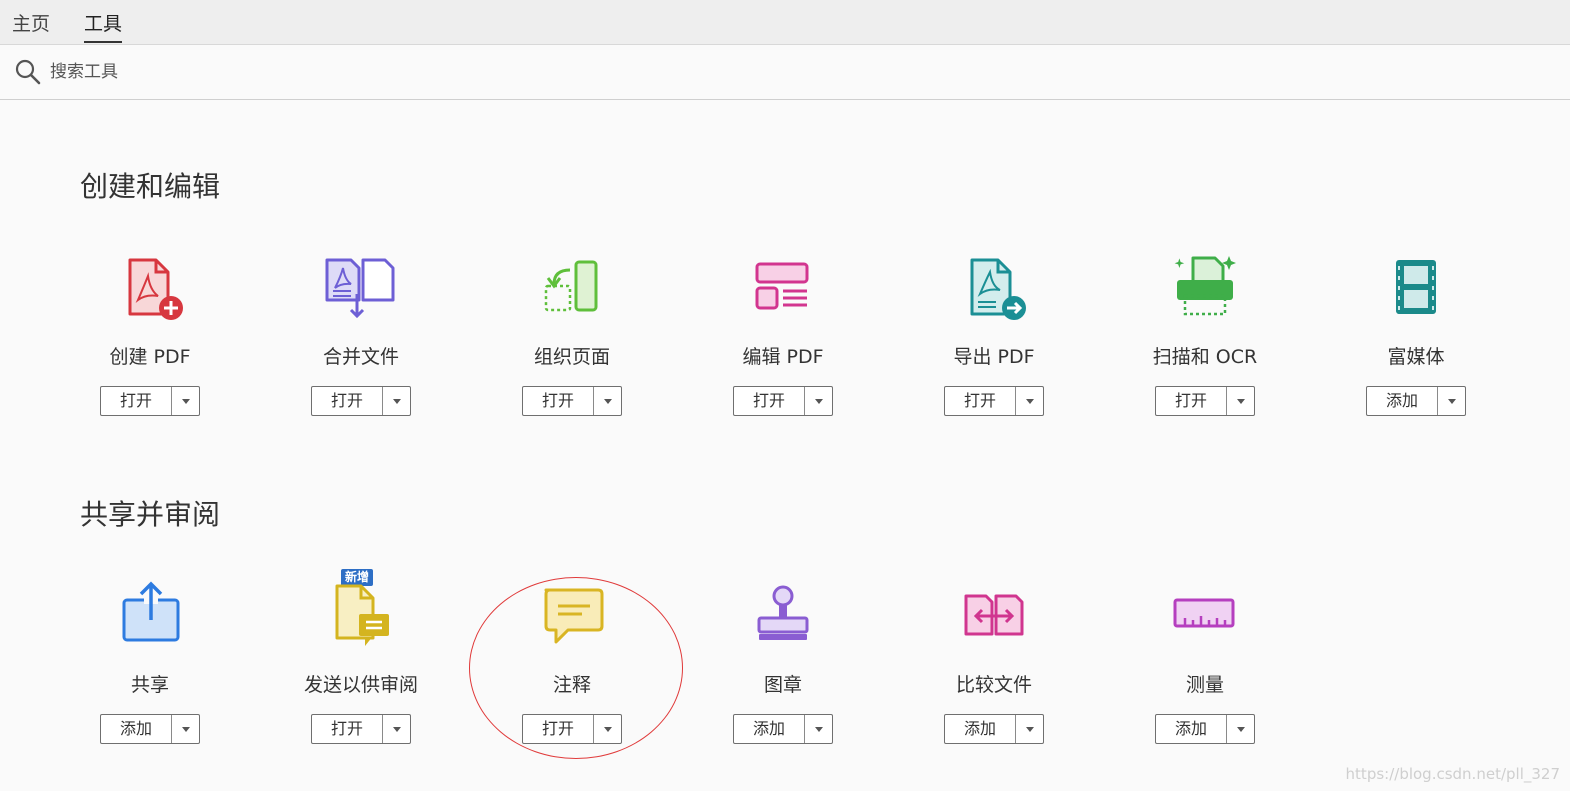  I want to click on tool-measure: 测量 添加, so click(1205, 678).